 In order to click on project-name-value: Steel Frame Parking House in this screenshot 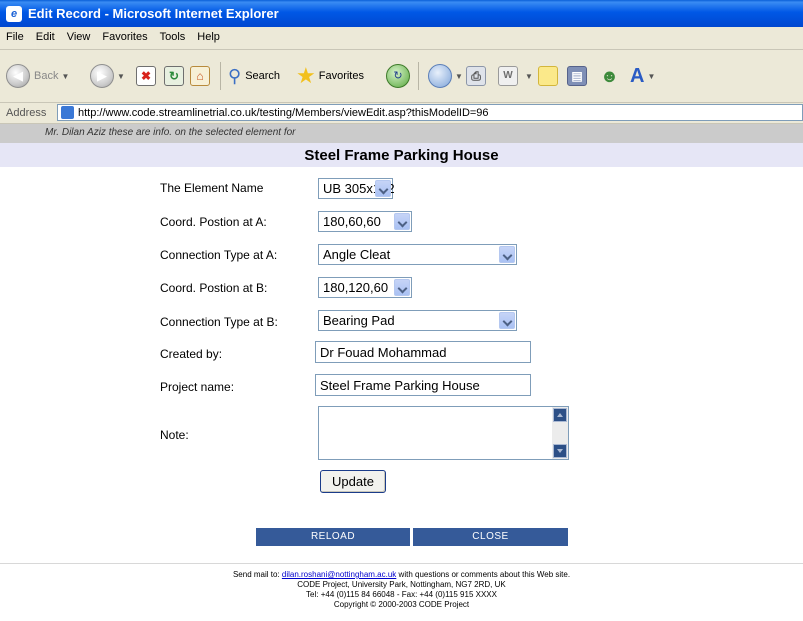, I will do `click(400, 385)`.